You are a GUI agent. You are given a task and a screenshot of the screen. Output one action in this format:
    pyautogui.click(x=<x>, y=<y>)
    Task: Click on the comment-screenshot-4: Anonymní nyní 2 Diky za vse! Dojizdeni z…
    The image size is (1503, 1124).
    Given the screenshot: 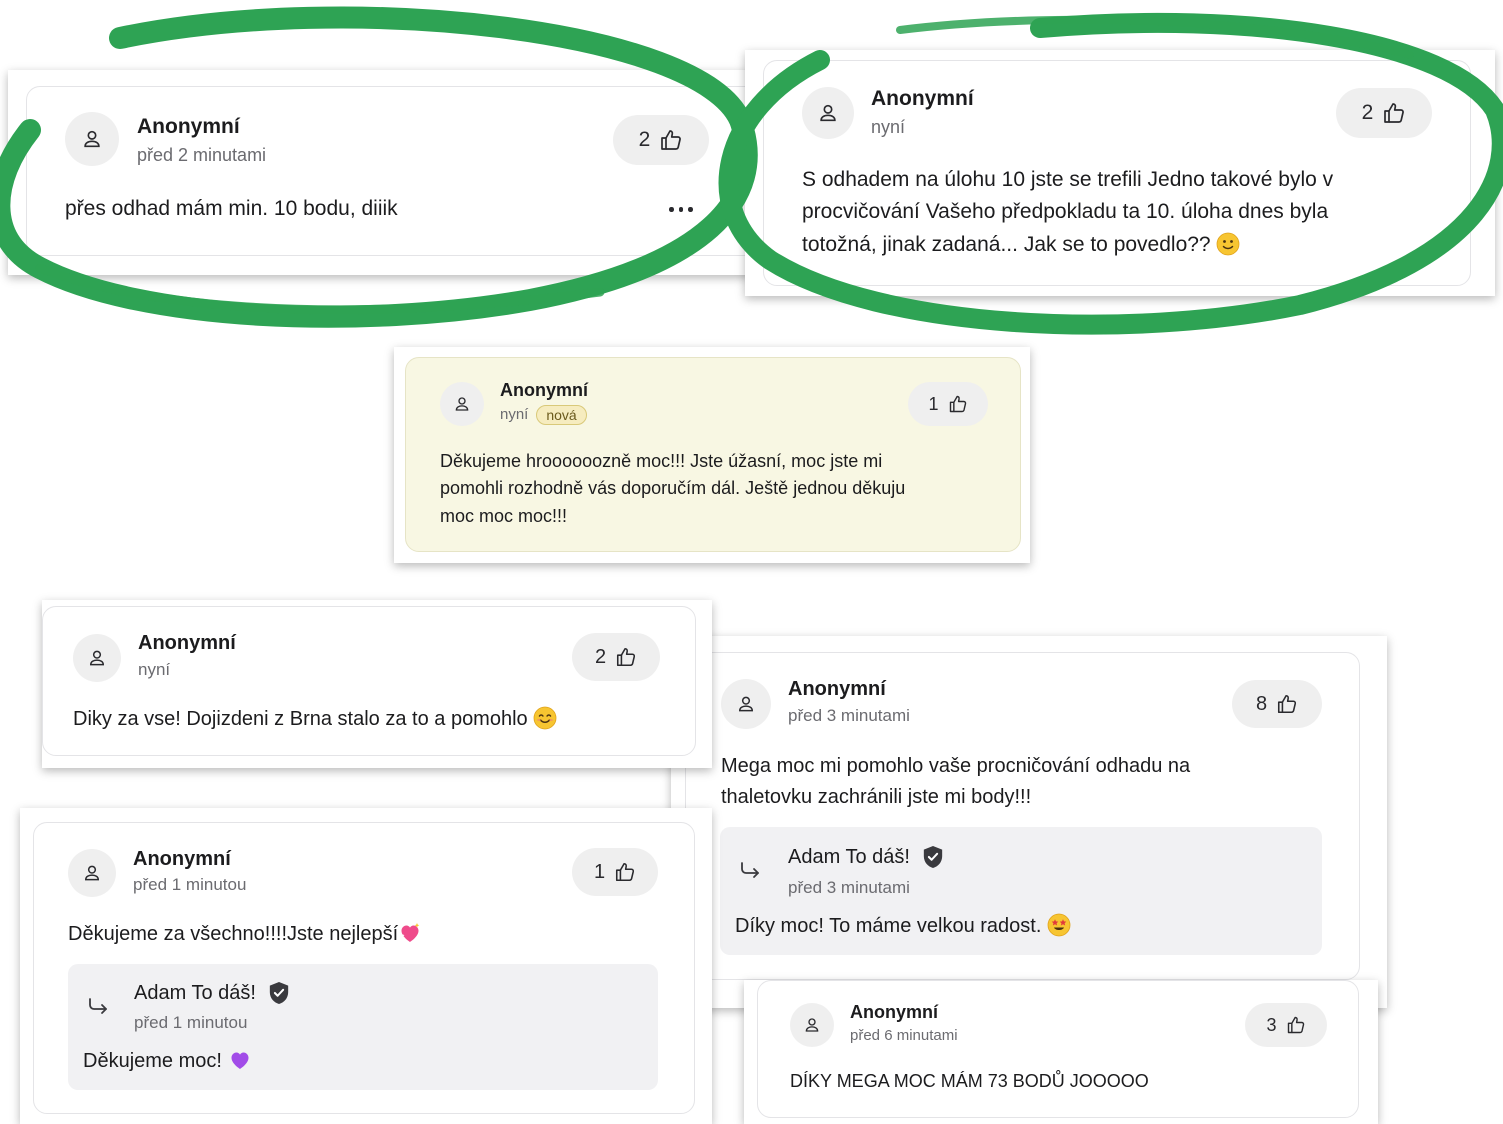 What is the action you would take?
    pyautogui.click(x=377, y=684)
    